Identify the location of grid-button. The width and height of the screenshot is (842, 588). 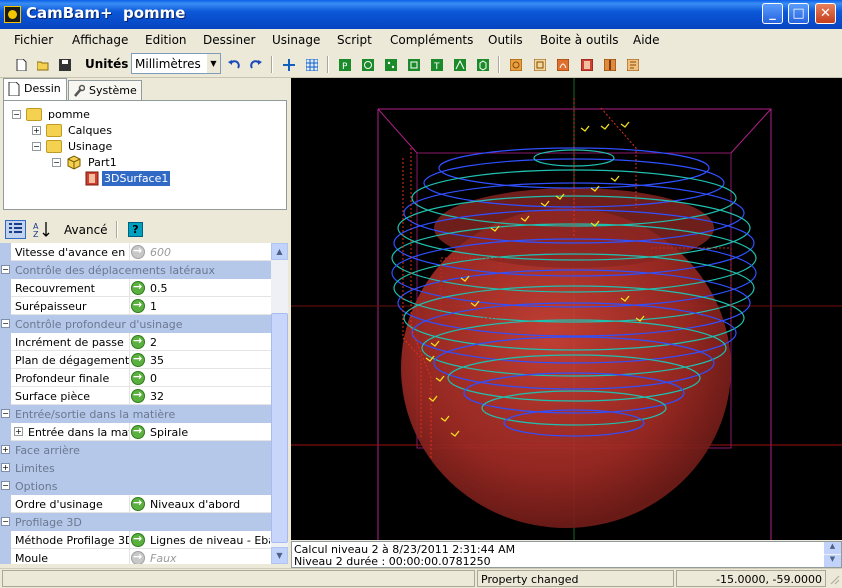
(311, 64).